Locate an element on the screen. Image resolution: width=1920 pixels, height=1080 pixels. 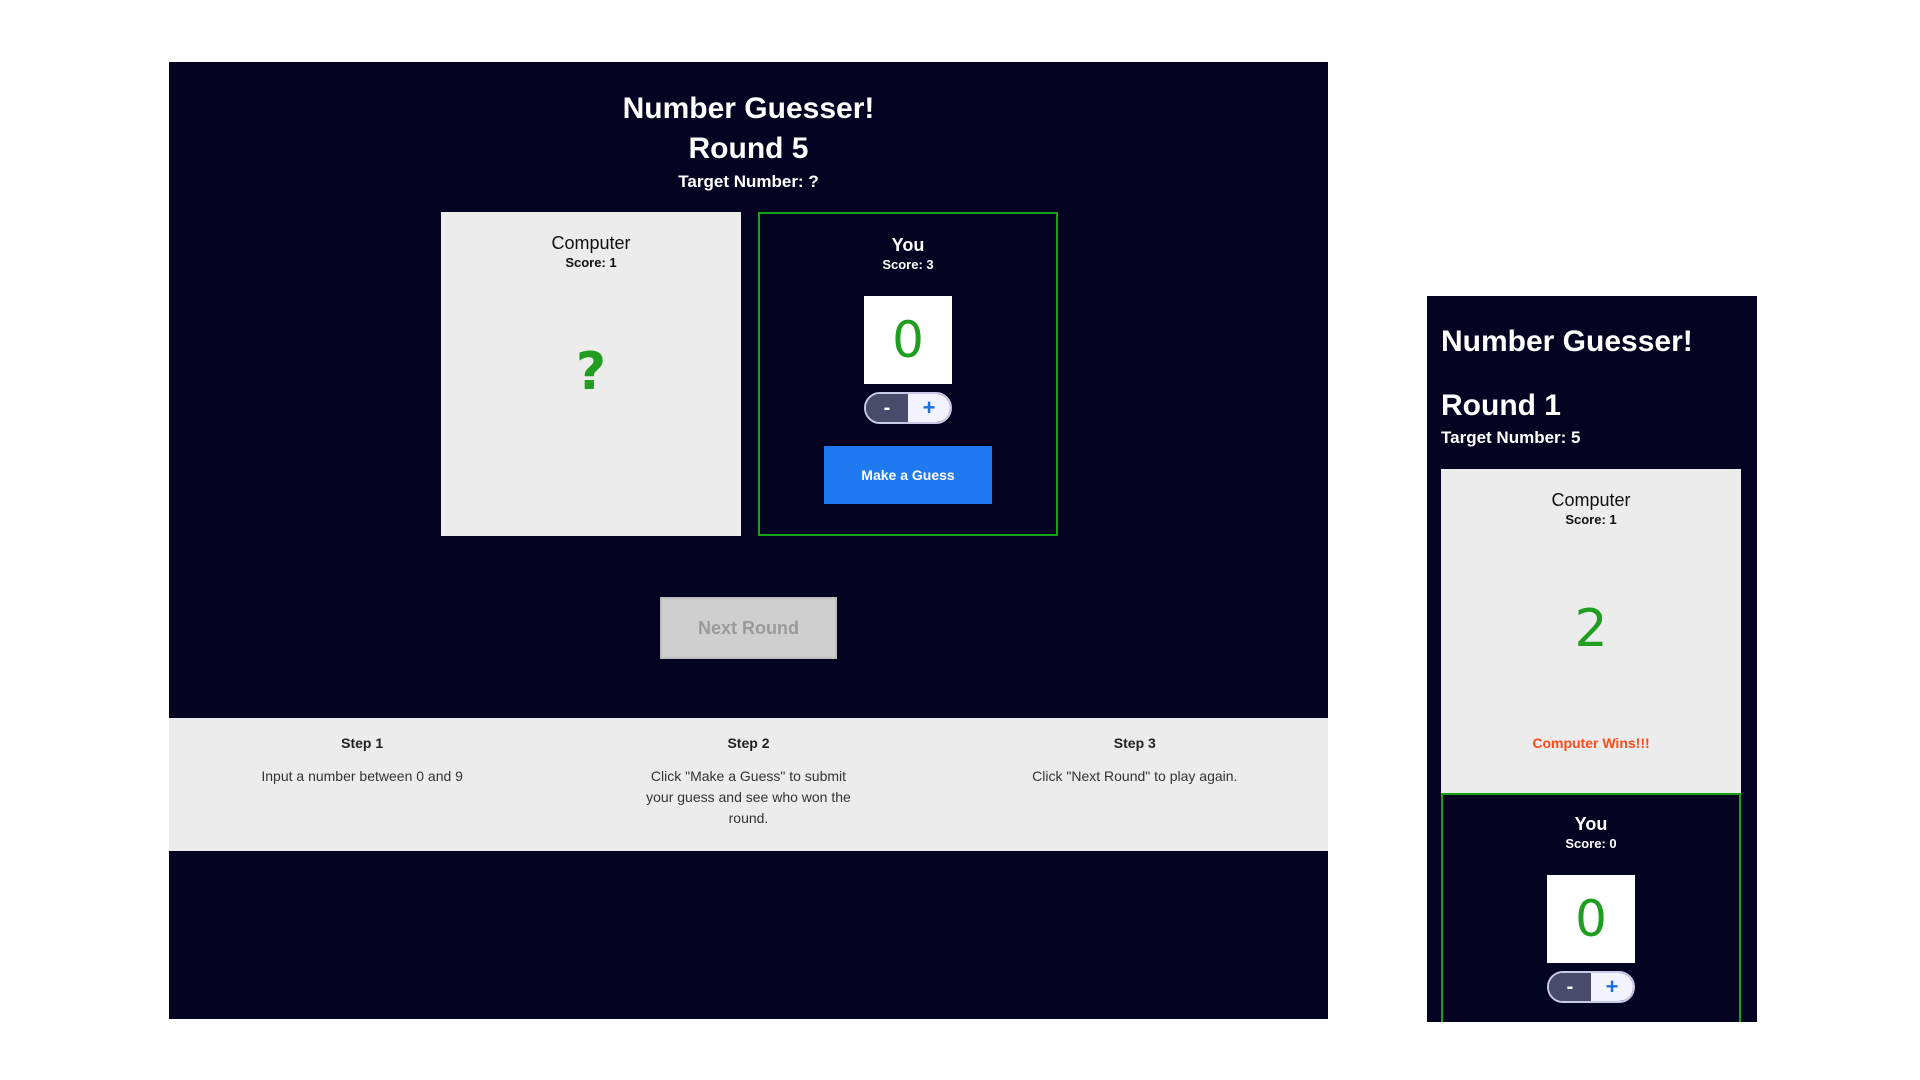
guess-stepper: - + is located at coordinates (908, 408).